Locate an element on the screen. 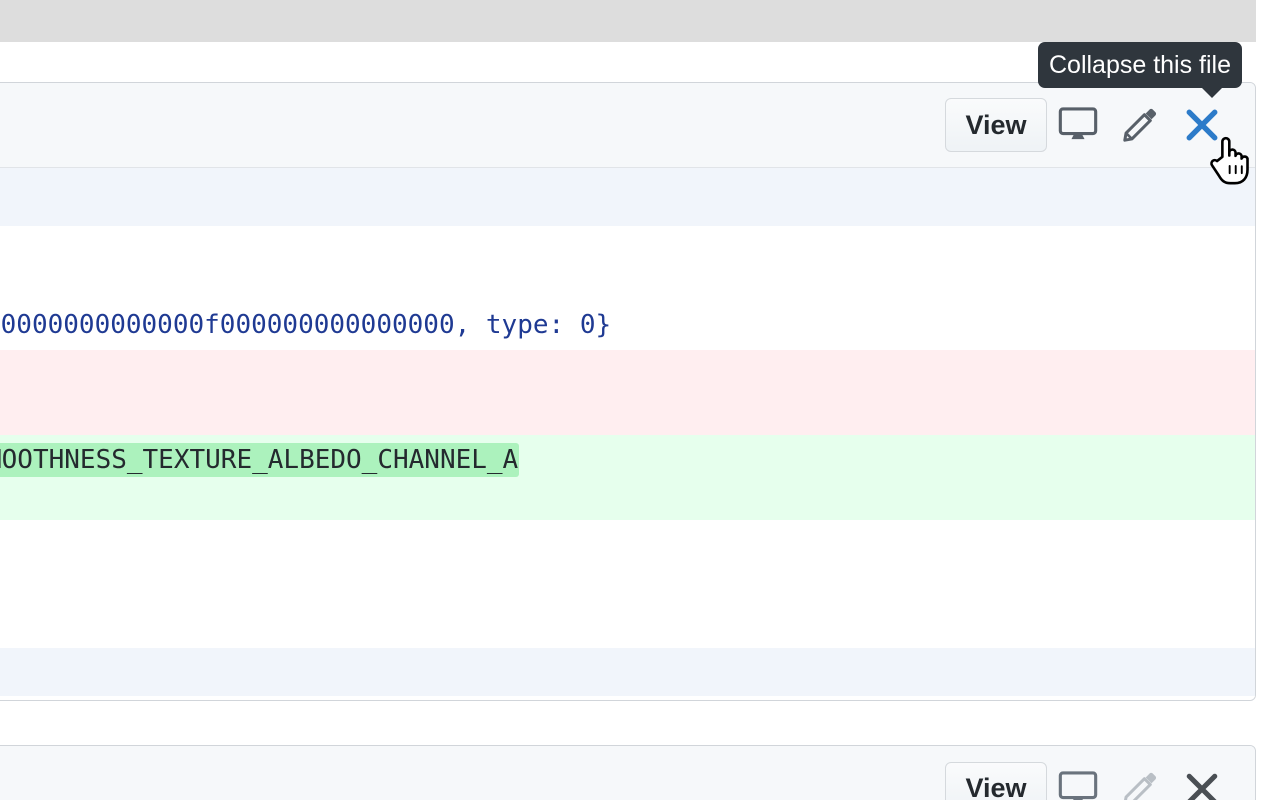 This screenshot has width=1280, height=800. diff-added-highlight: MOOTHNESS_TEXTURE_ALBEDO_CHANNEL_A is located at coordinates (260, 460).